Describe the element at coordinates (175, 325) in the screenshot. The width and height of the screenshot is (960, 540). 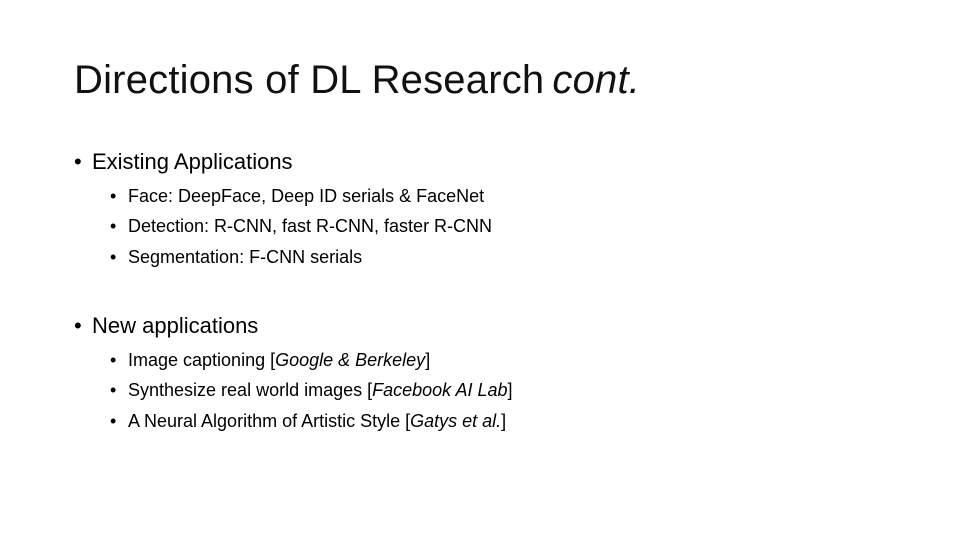
I see `section-heading-text: New applications` at that location.